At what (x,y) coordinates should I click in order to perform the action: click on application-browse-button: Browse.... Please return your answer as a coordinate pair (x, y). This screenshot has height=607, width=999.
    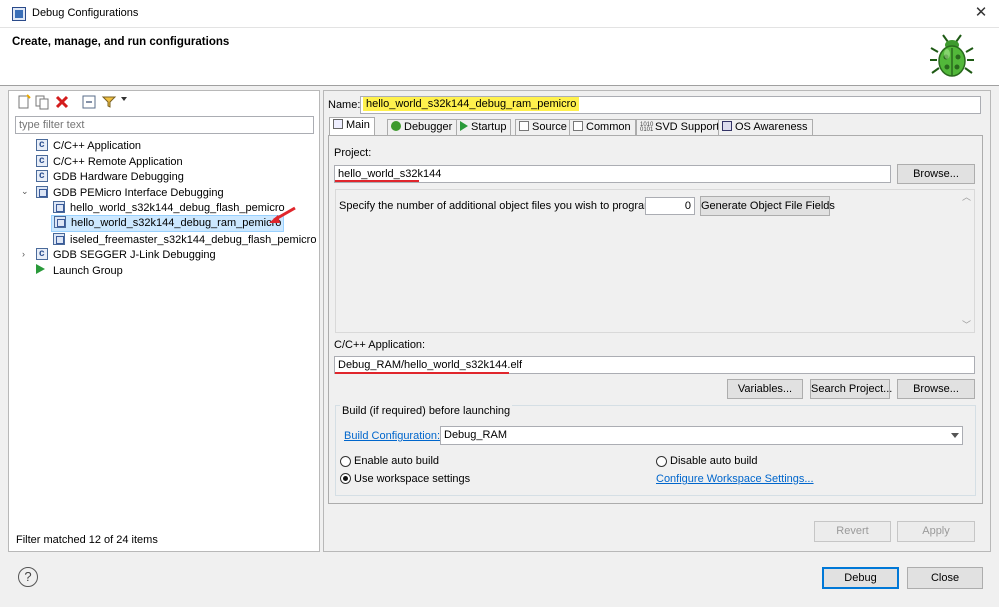
    Looking at the image, I should click on (936, 389).